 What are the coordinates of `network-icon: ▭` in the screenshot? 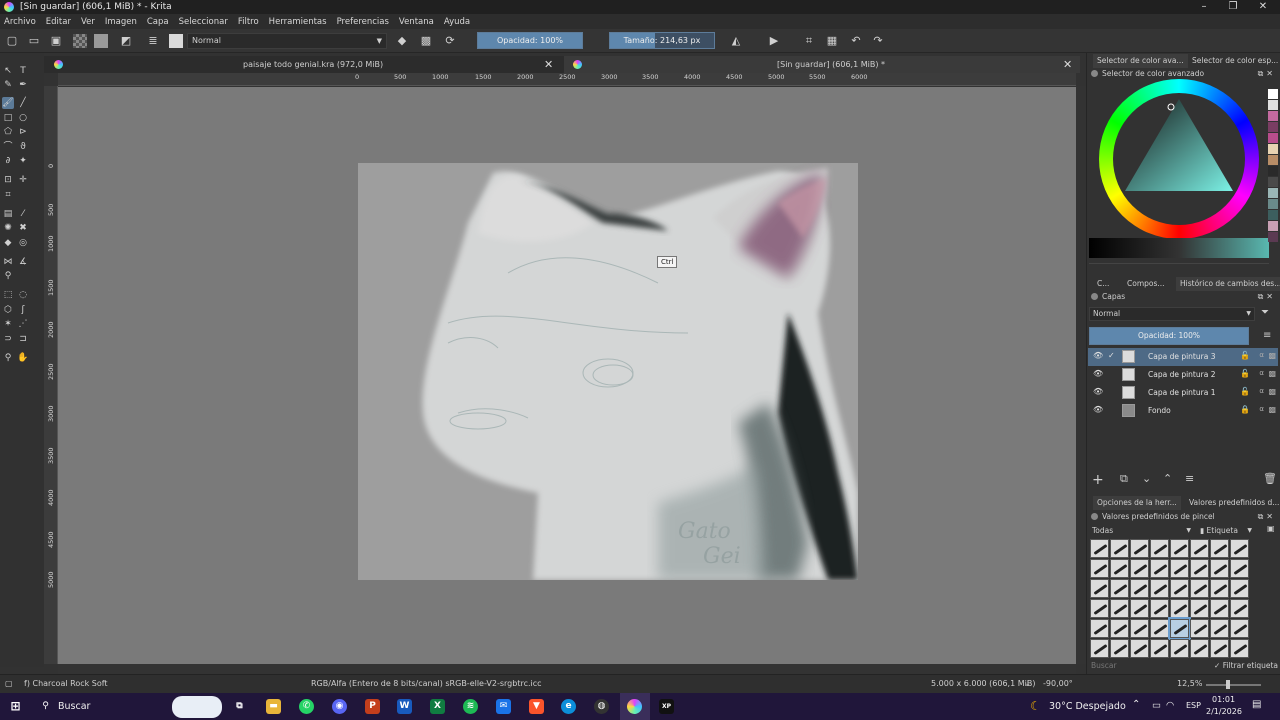 It's located at (1156, 705).